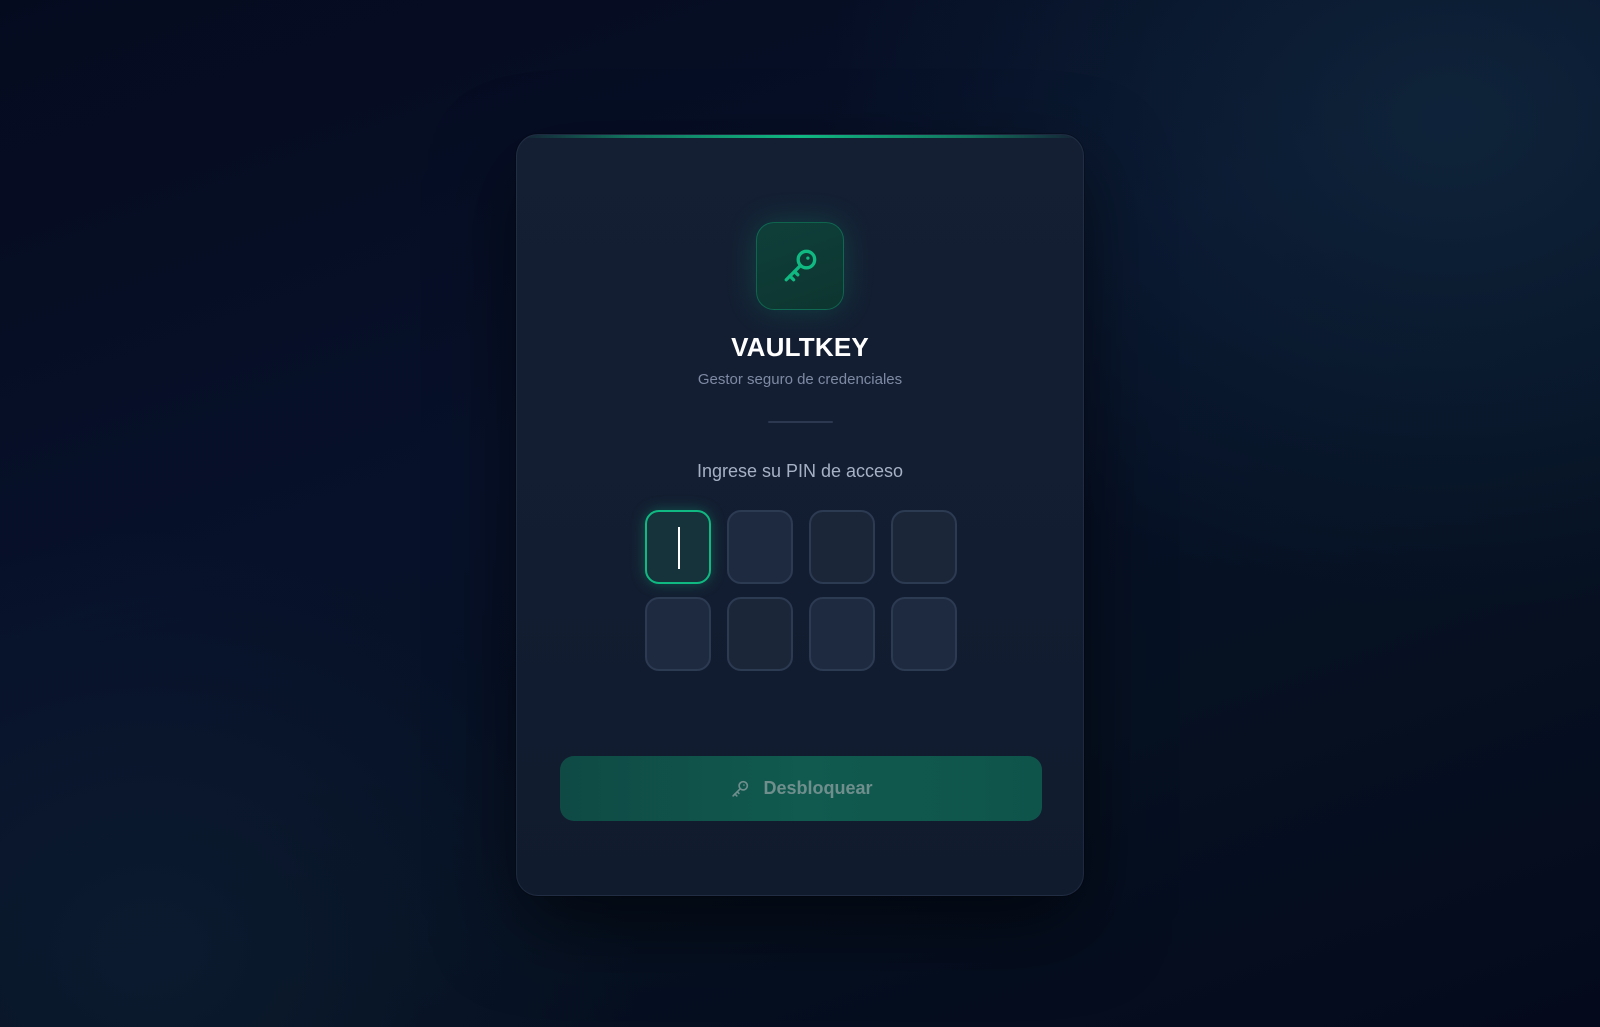 Image resolution: width=1600 pixels, height=1027 pixels. Describe the element at coordinates (800, 136) in the screenshot. I see `accent-line` at that location.